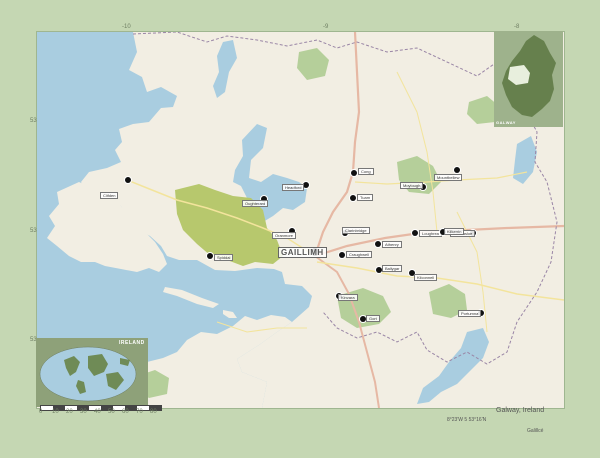 This screenshot has height=458, width=600. Describe the element at coordinates (356, 230) in the screenshot. I see `place-label: Clarinbridge` at that location.